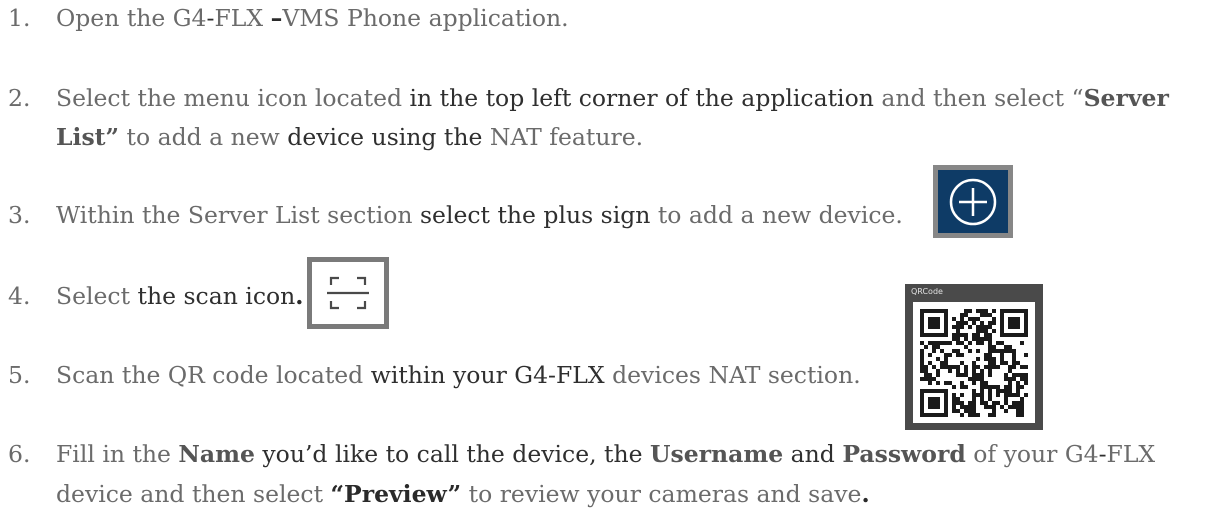 The height and width of the screenshot is (510, 1215). What do you see at coordinates (131, 18) in the screenshot?
I see `text-run: Open the G4` at bounding box center [131, 18].